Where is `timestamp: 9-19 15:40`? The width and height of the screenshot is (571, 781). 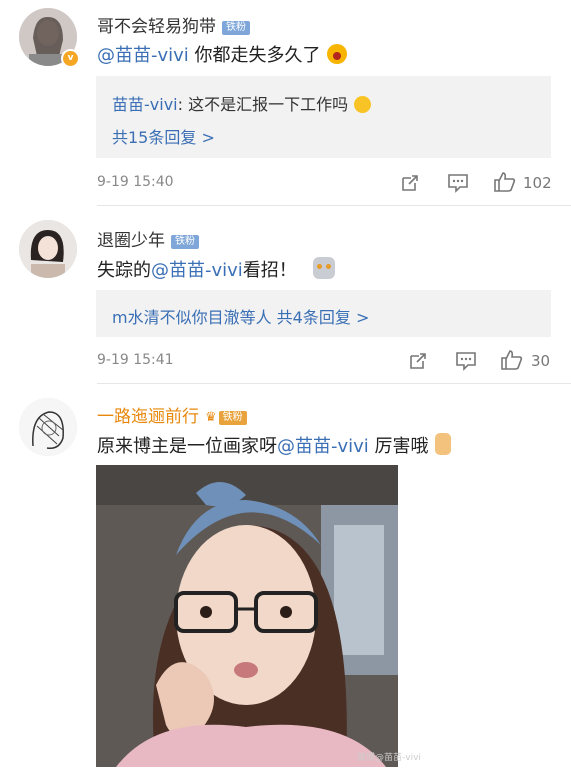
timestamp: 9-19 15:40 is located at coordinates (135, 182).